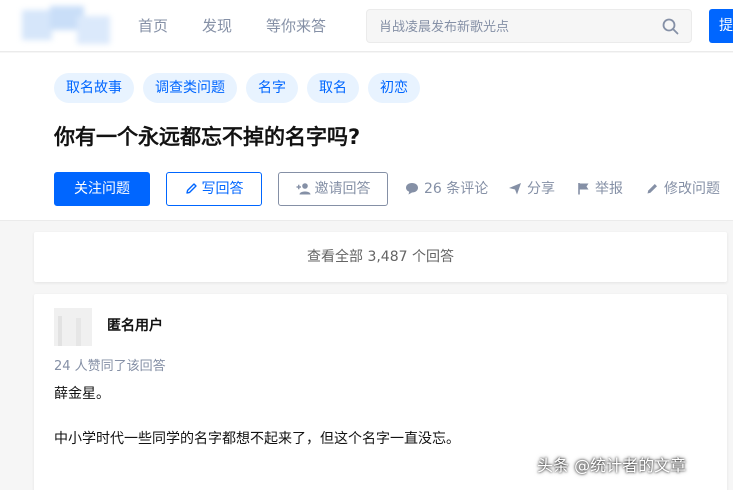 This screenshot has width=733, height=490. What do you see at coordinates (514, 27) in the screenshot?
I see `search-input` at bounding box center [514, 27].